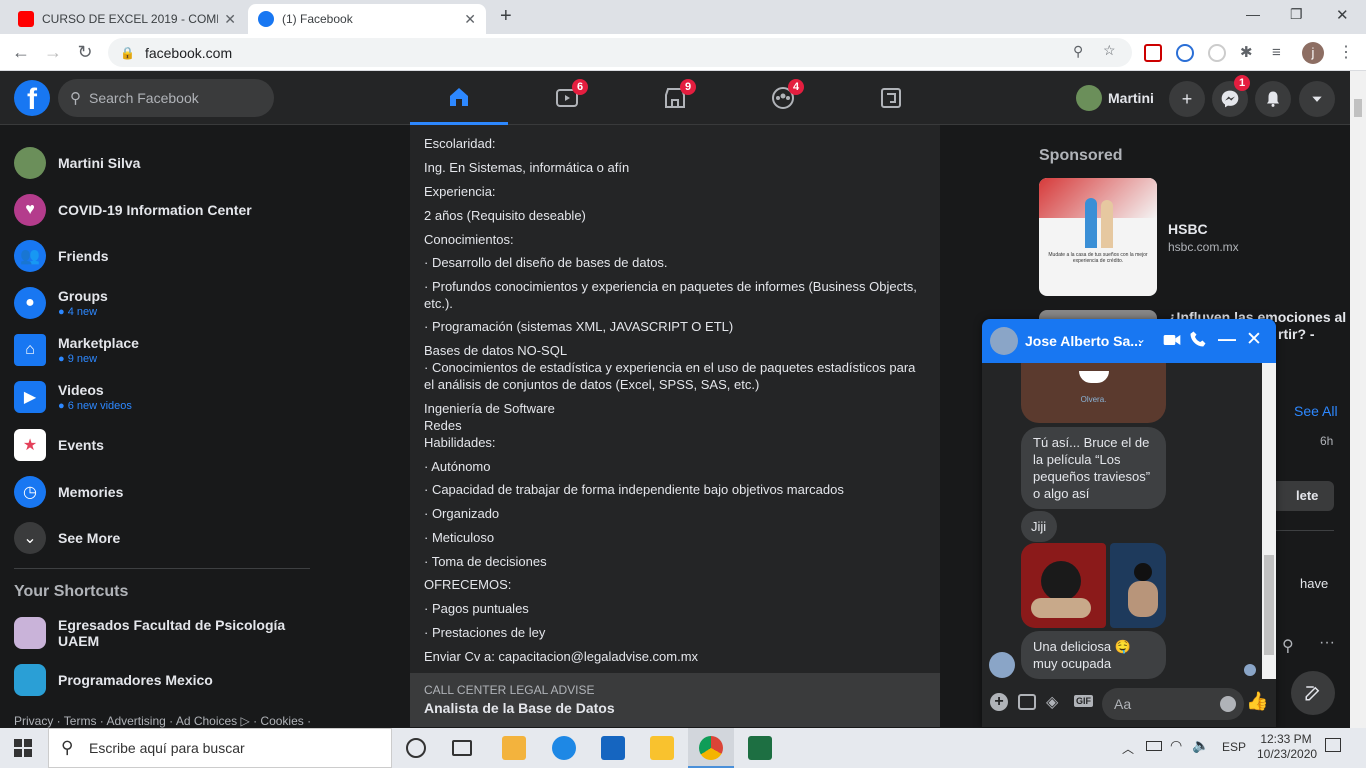 This screenshot has width=1366, height=768. I want to click on sidebar-see-more: ⌄ See More, so click(67, 538).